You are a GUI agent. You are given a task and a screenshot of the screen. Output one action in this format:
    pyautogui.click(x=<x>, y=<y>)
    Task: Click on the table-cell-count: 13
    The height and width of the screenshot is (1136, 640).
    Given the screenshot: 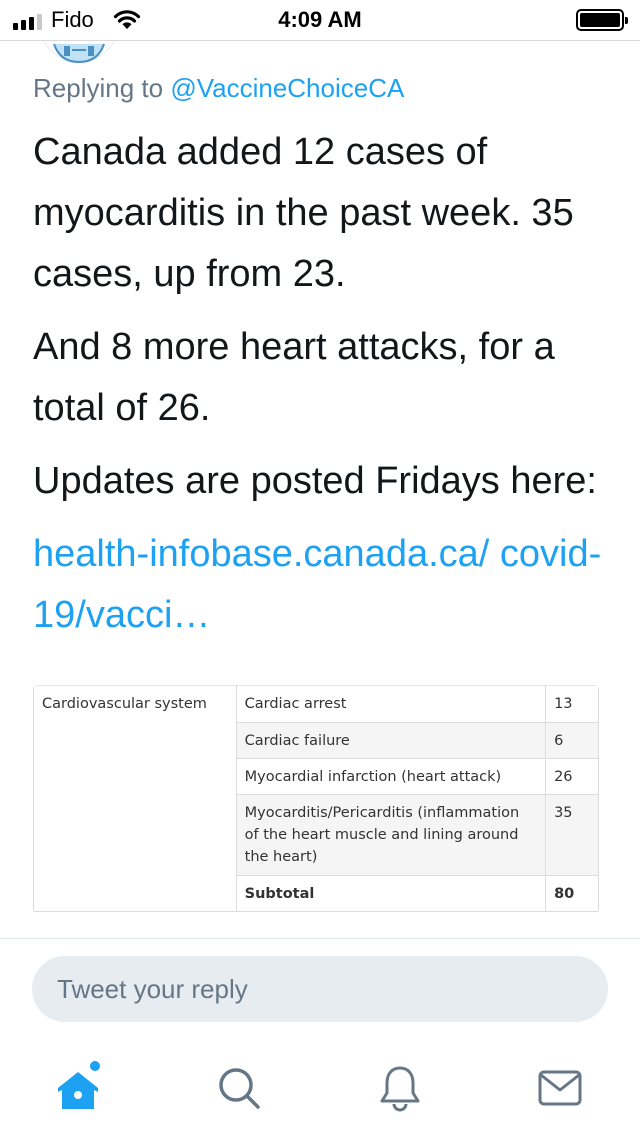 What is the action you would take?
    pyautogui.click(x=572, y=704)
    